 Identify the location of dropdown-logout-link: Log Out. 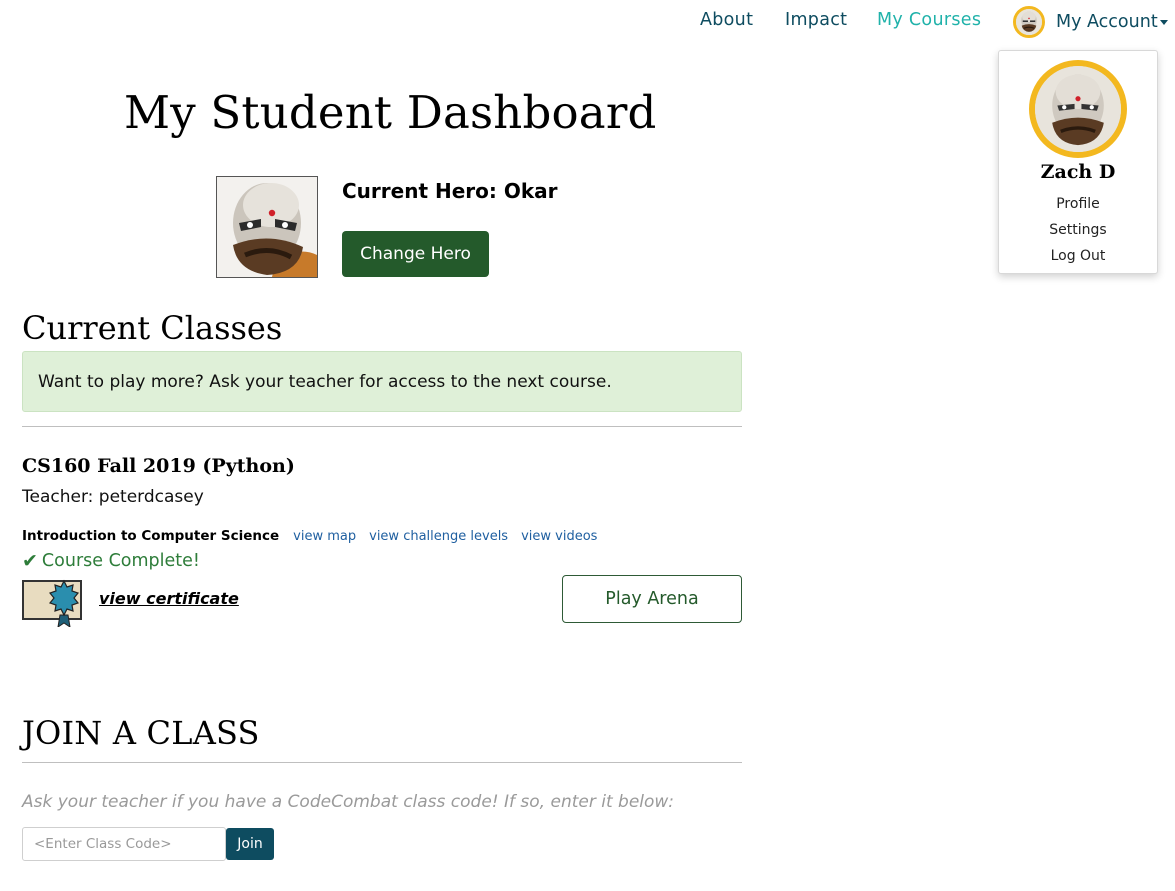
(1078, 256).